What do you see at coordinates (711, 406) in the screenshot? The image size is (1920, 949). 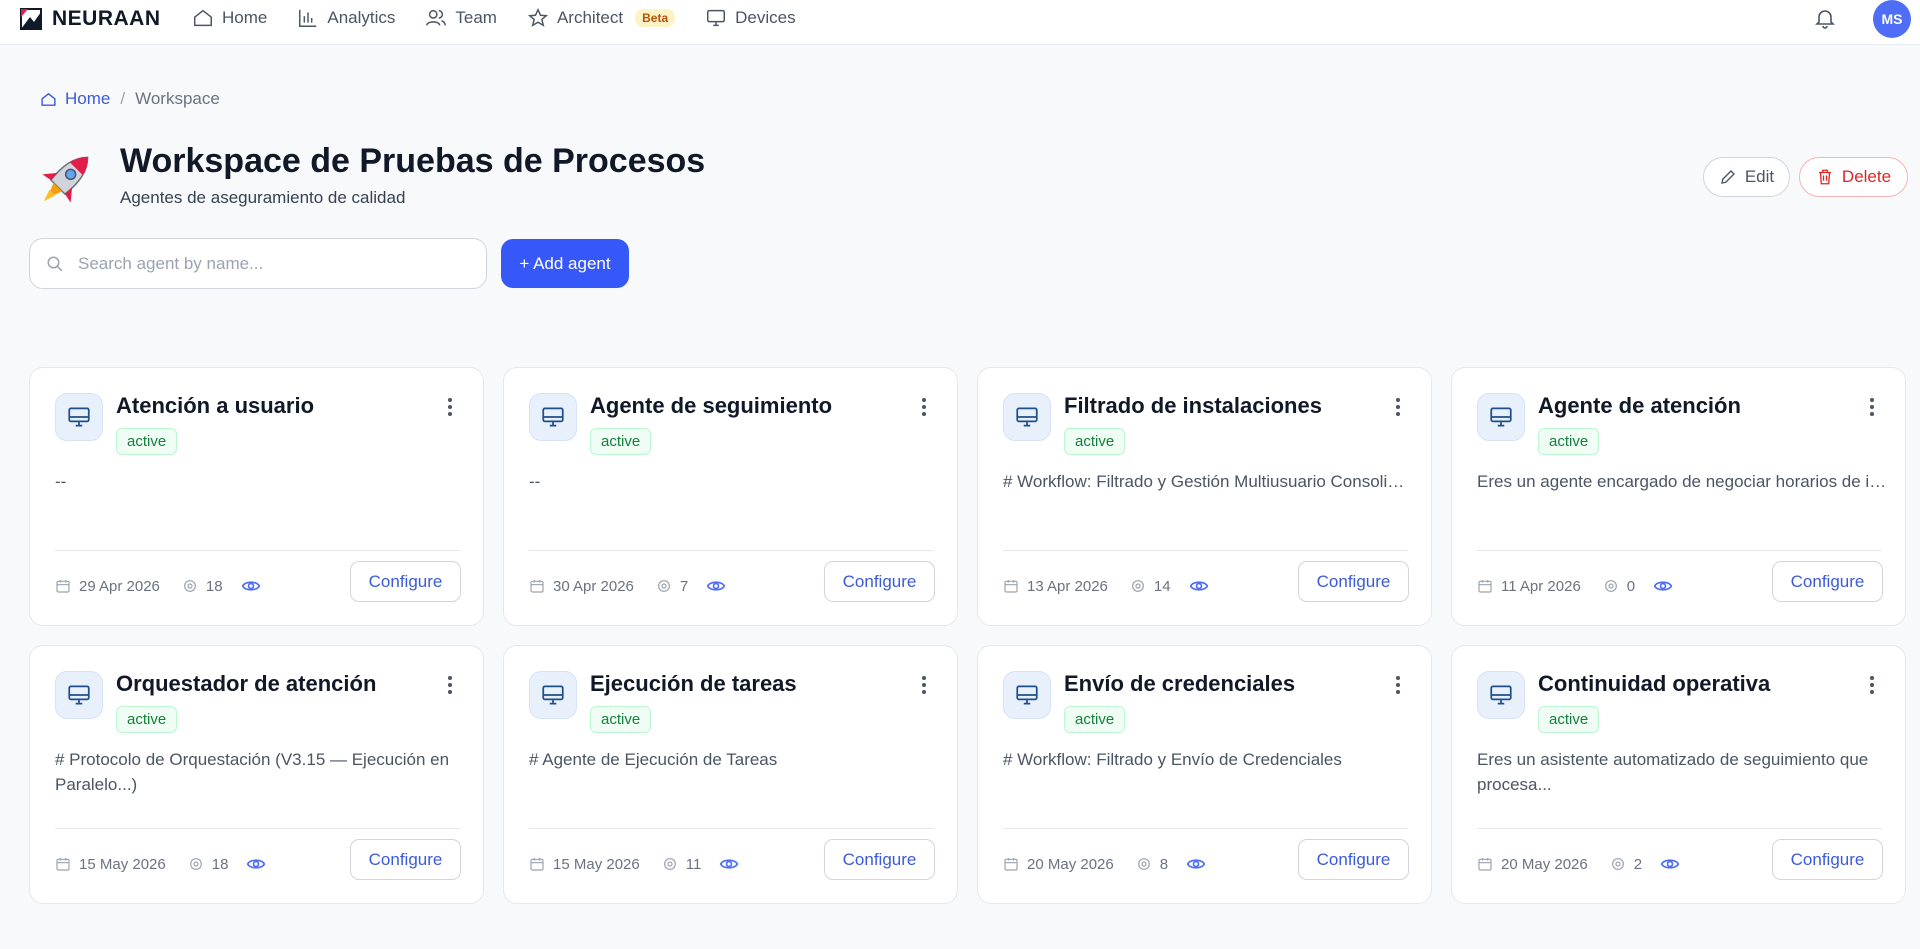 I see `agent-name: Agente de seguimiento` at bounding box center [711, 406].